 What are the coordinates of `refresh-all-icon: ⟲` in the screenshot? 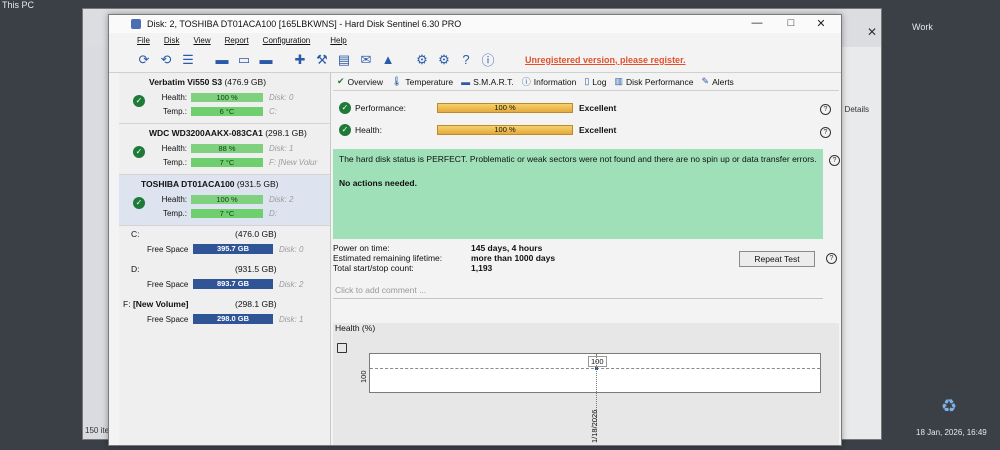 It's located at (166, 60).